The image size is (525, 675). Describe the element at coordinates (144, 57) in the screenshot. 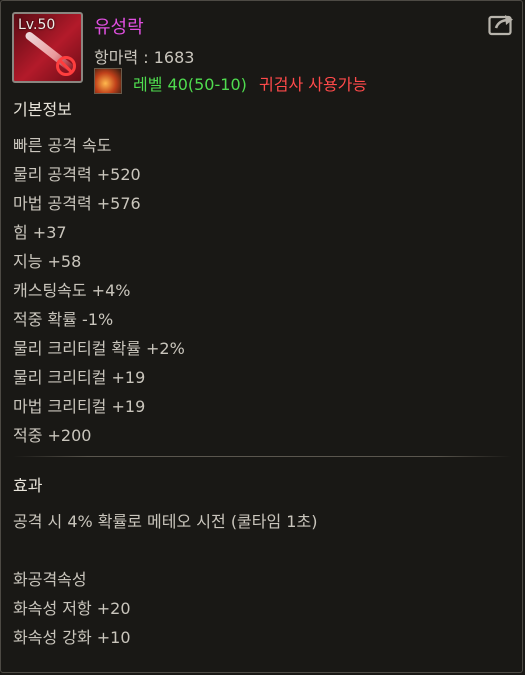

I see `combat-power: 항마력 : 1683` at that location.